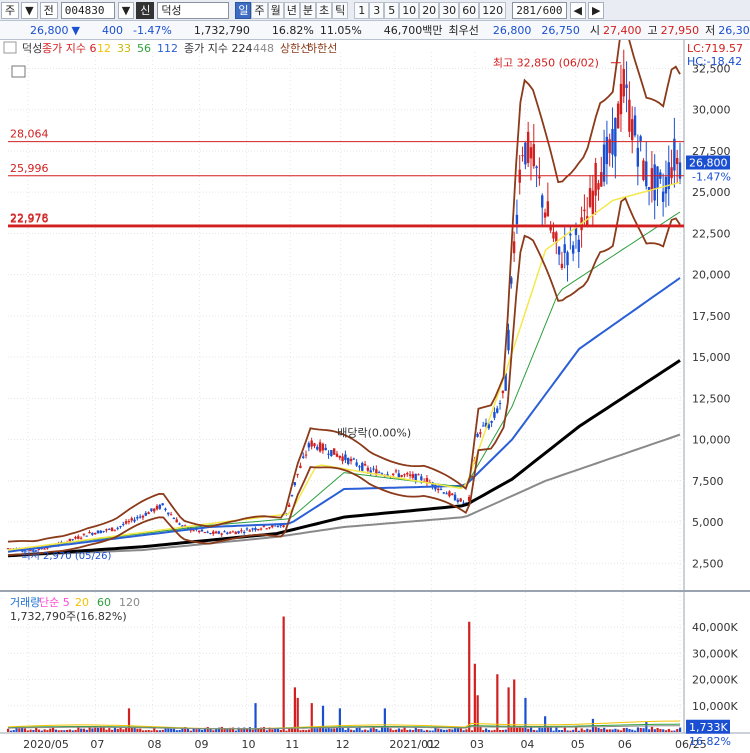  Describe the element at coordinates (48, 10) in the screenshot. I see `prev-button: 전` at that location.